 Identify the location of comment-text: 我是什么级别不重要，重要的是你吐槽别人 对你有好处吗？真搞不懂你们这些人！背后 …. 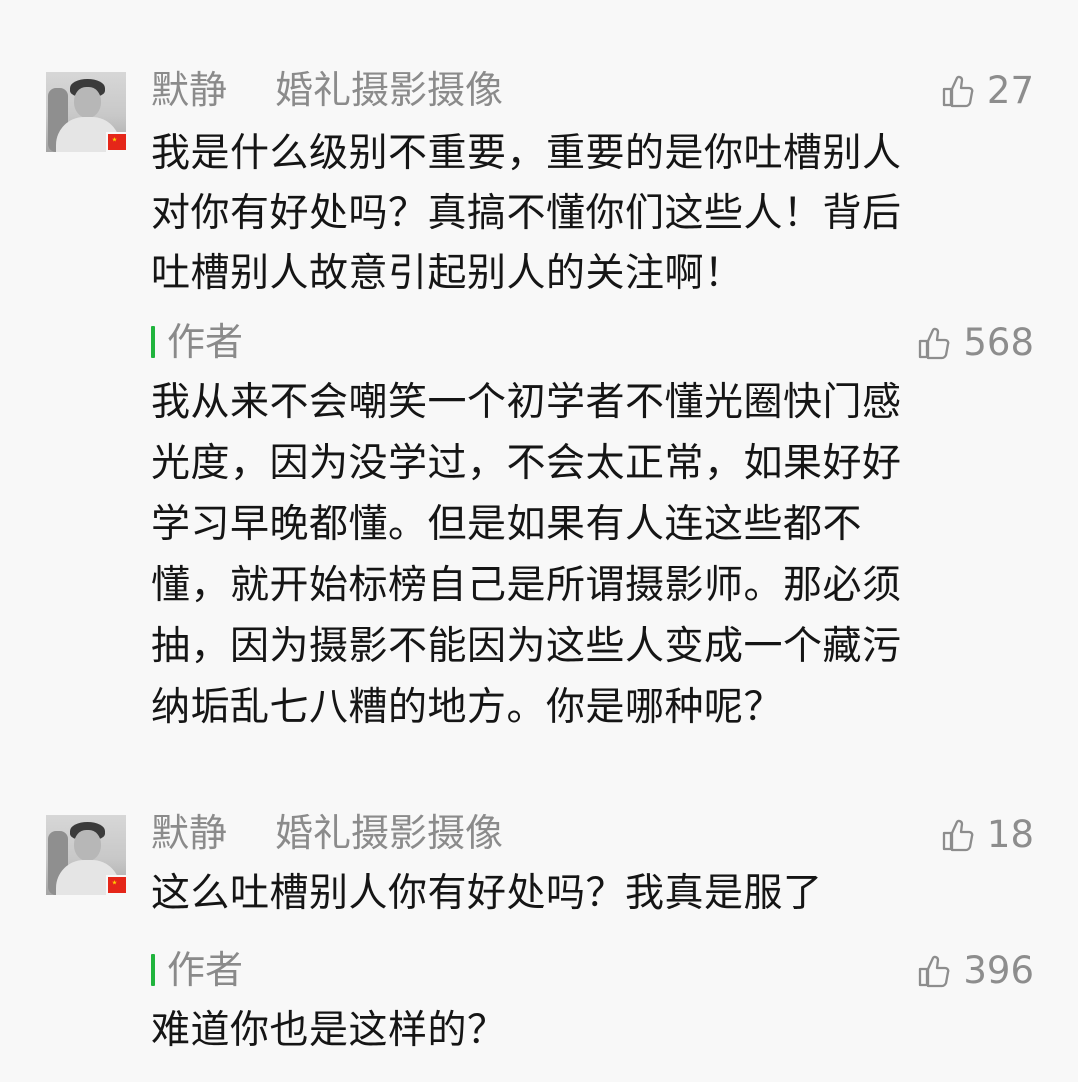
(576, 214).